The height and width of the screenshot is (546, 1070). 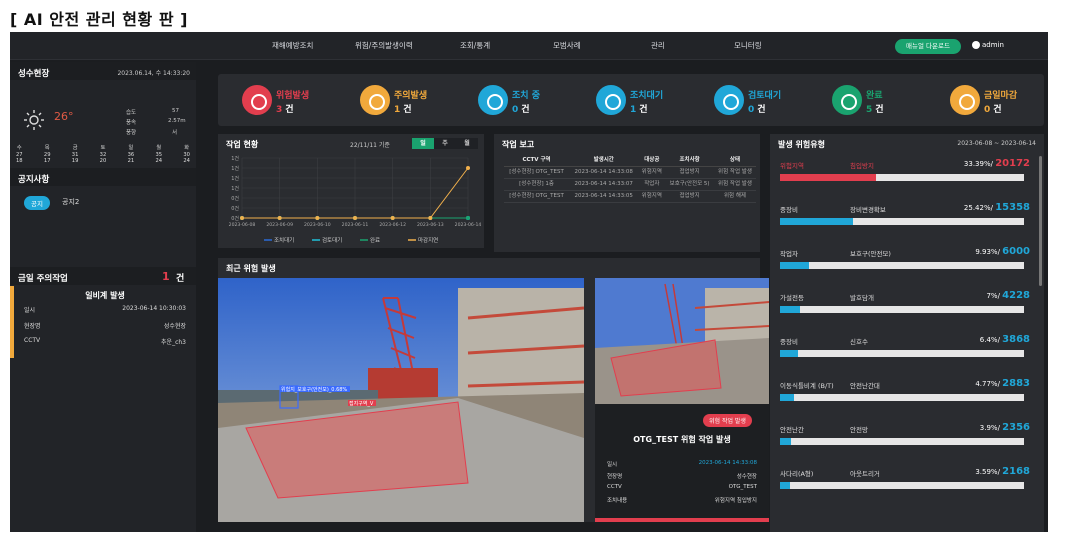 I want to click on risk-item: 안전난간 안전망 3.9%/ 2356, so click(x=907, y=438).